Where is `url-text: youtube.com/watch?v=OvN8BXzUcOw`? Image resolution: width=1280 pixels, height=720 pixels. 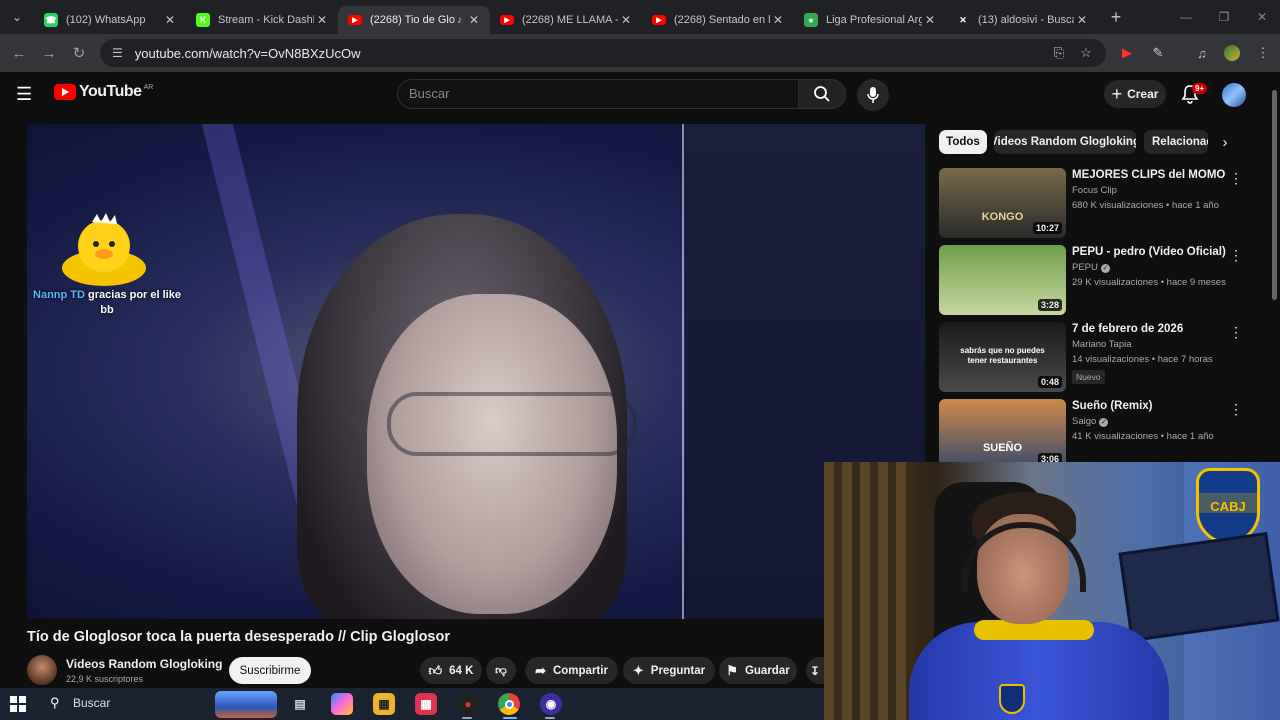 url-text: youtube.com/watch?v=OvN8BXzUcOw is located at coordinates (247, 53).